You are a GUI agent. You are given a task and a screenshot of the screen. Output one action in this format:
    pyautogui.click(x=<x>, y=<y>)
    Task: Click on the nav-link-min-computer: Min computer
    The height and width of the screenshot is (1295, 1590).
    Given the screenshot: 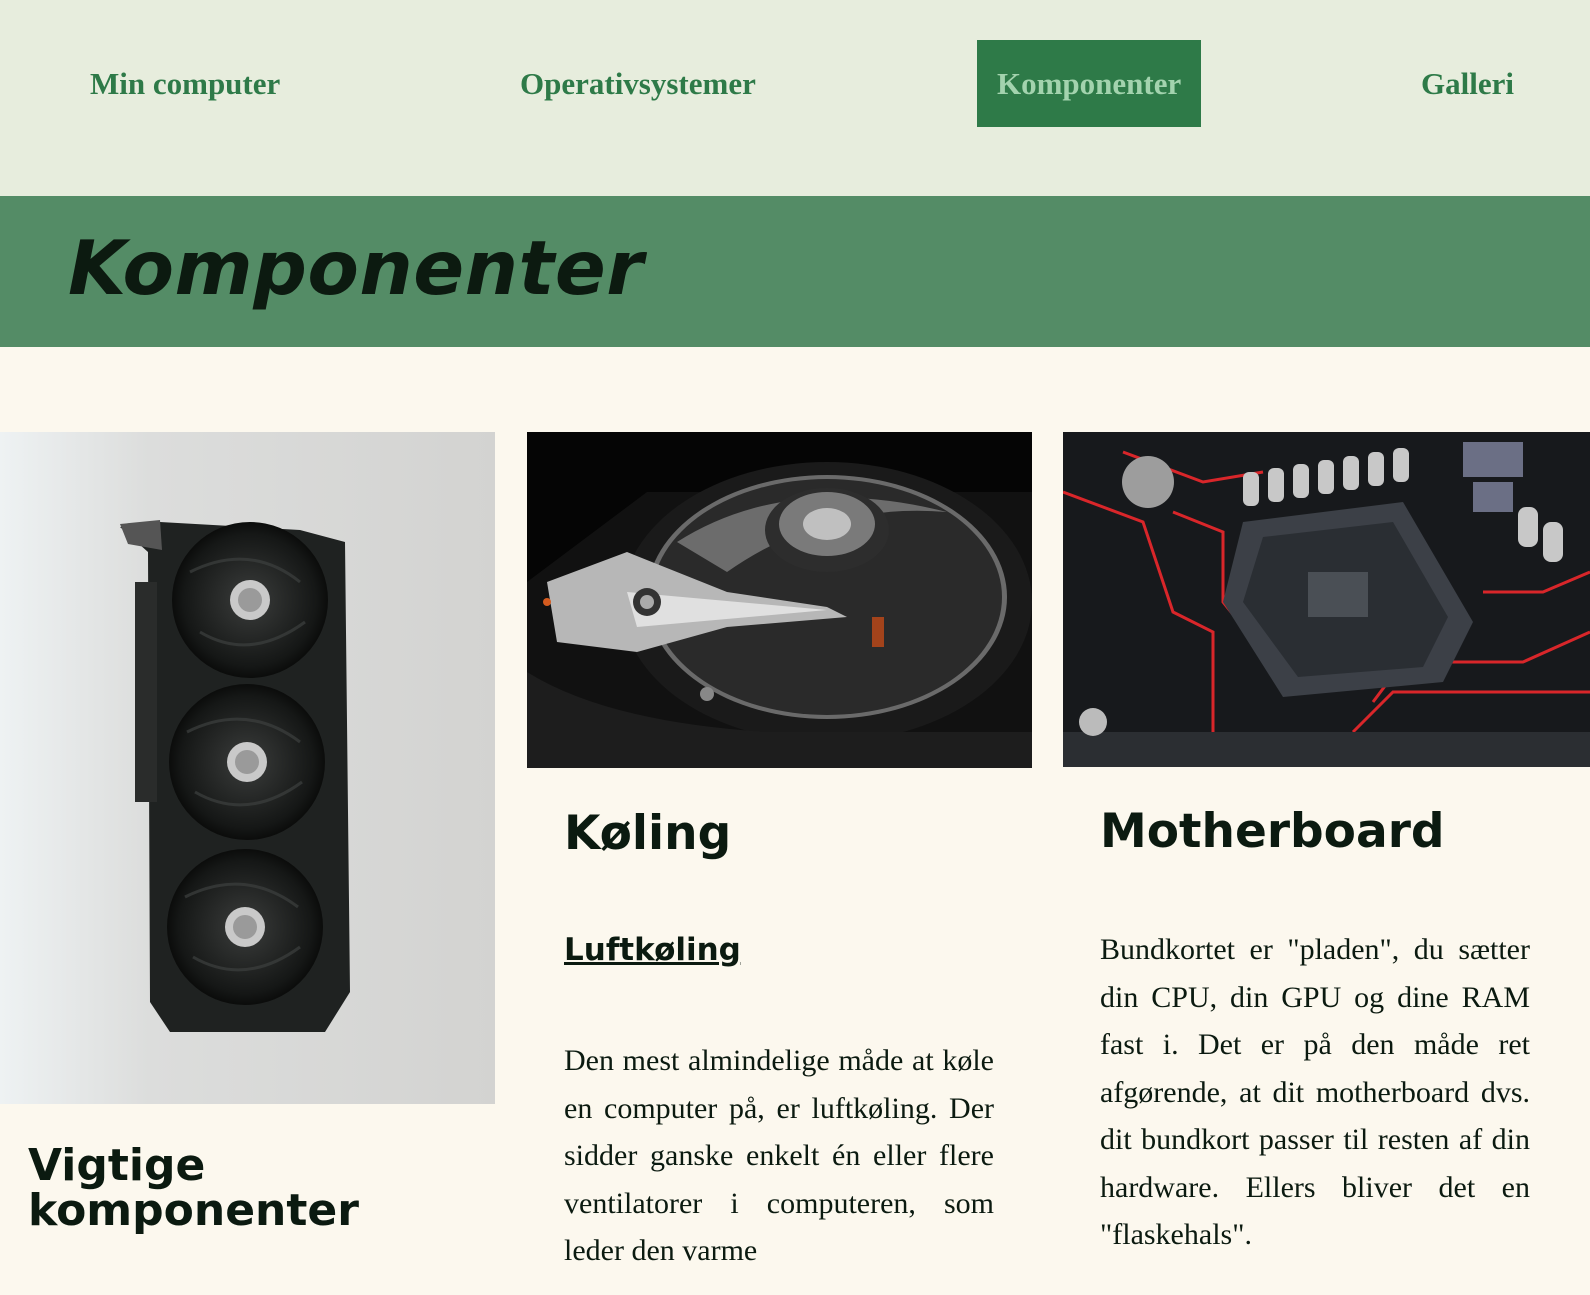 What is the action you would take?
    pyautogui.click(x=185, y=83)
    